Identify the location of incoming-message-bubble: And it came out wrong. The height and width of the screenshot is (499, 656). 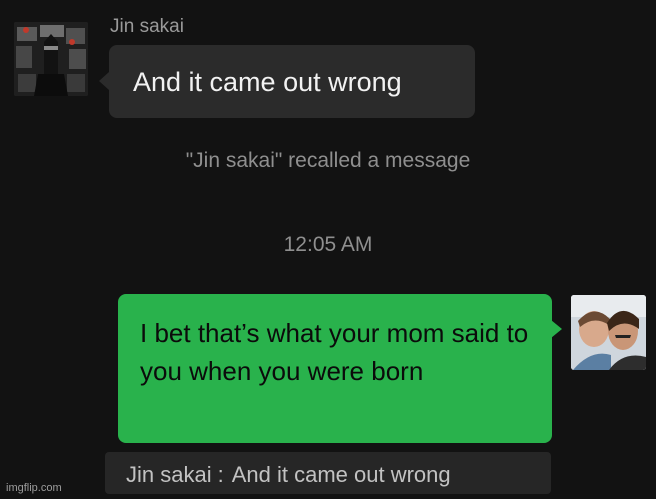
(292, 81).